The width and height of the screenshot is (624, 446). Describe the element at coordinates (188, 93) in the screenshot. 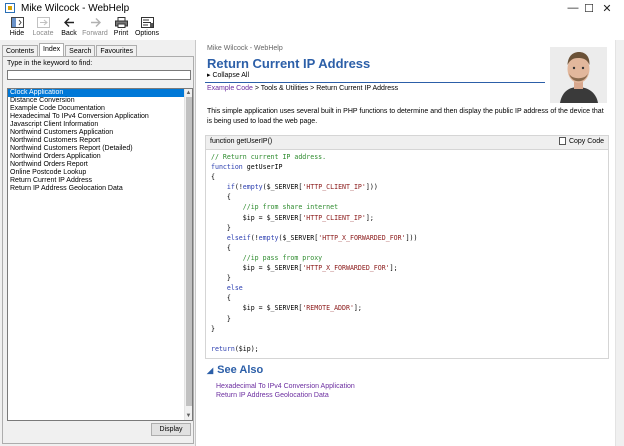

I see `scroll-up-arrow-icon: ▲` at that location.